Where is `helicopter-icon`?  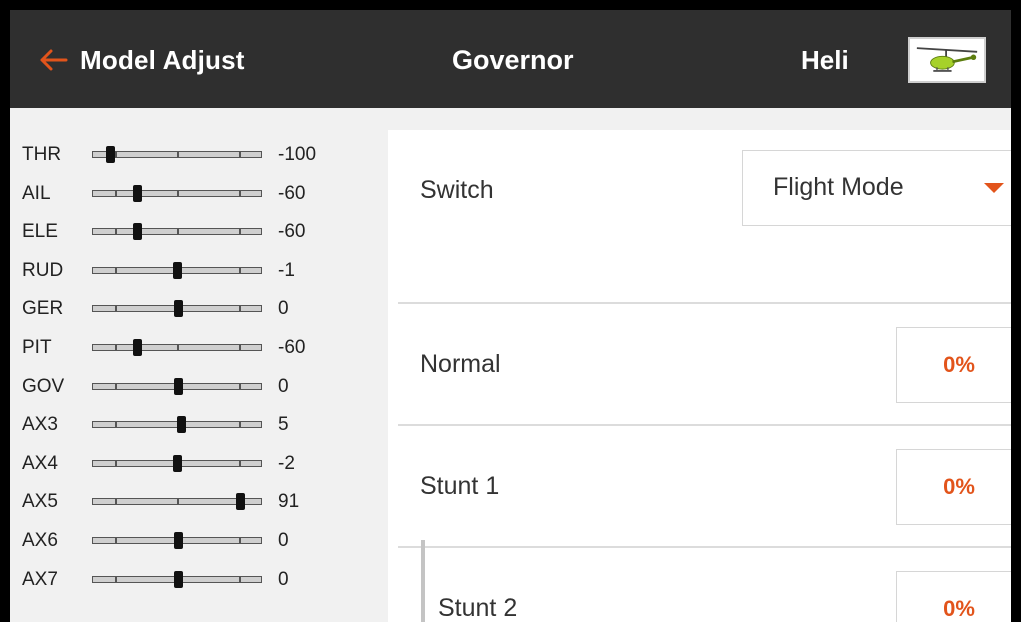 helicopter-icon is located at coordinates (947, 59).